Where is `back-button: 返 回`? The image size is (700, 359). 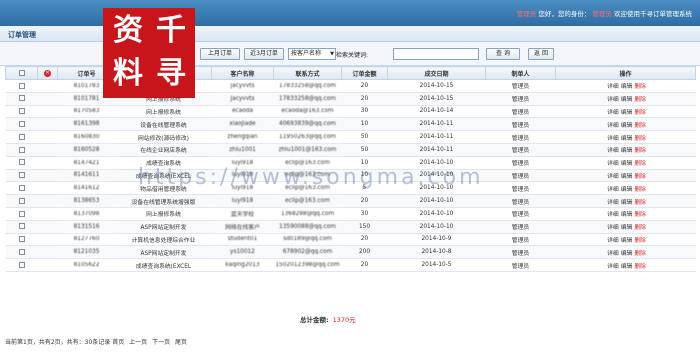
back-button: 返 回 is located at coordinates (541, 54).